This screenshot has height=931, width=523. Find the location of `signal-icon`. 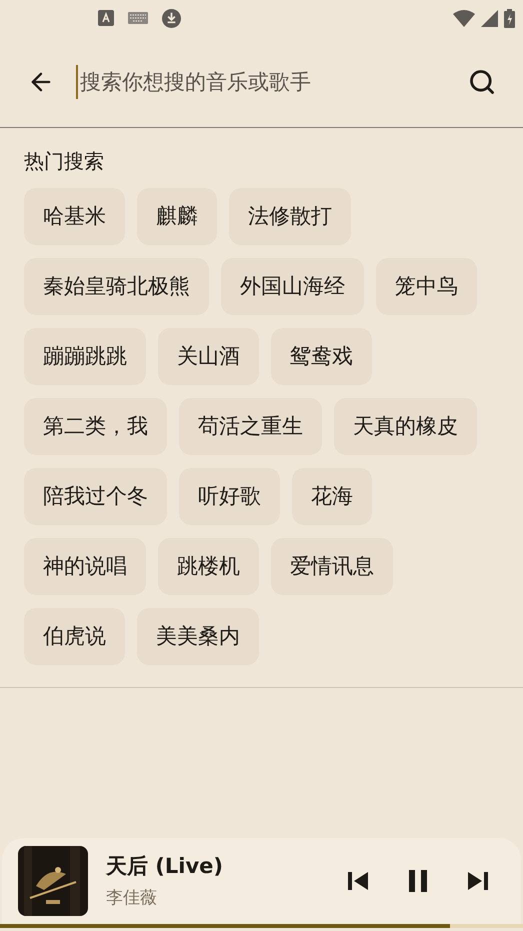

signal-icon is located at coordinates (489, 18).